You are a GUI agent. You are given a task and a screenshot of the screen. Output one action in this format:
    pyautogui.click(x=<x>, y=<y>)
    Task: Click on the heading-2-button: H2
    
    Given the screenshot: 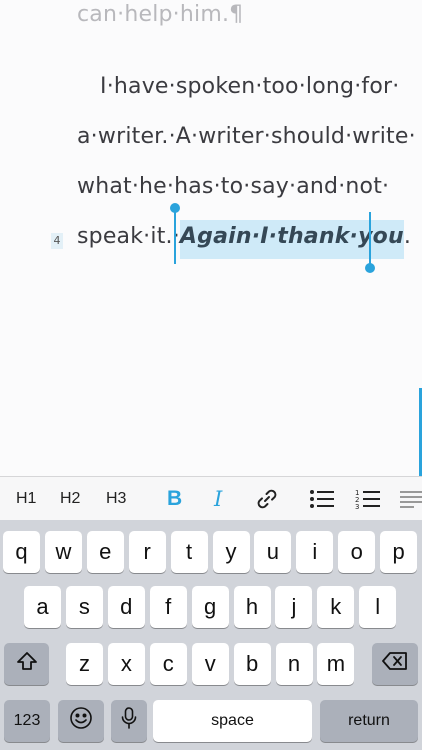 What is the action you would take?
    pyautogui.click(x=70, y=499)
    